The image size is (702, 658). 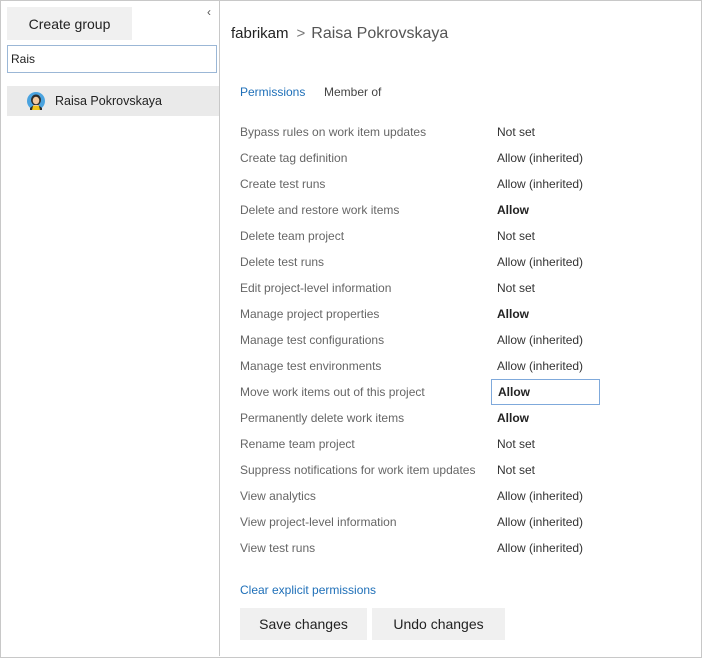 What do you see at coordinates (352, 92) in the screenshot?
I see `tab-member-of: Member of` at bounding box center [352, 92].